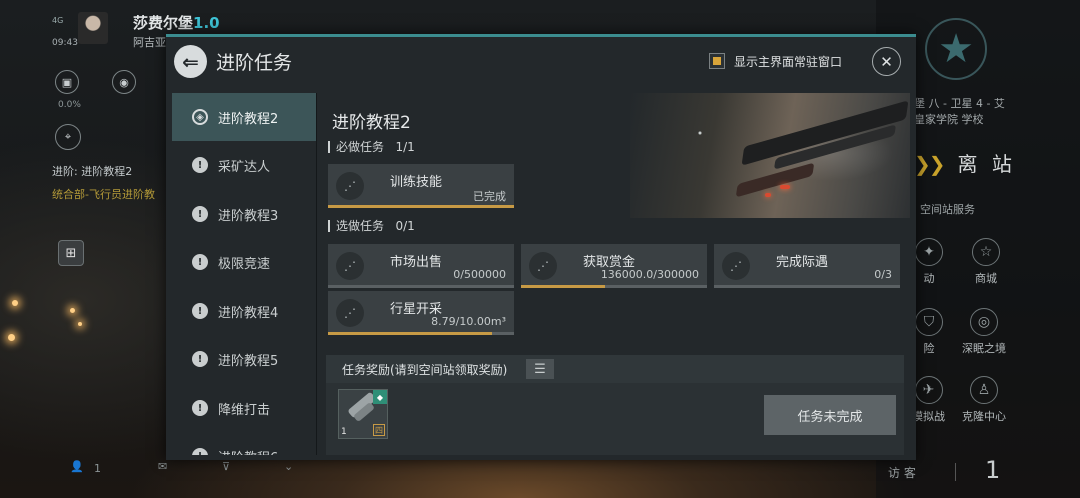 Image resolution: width=1080 pixels, height=498 pixels. I want to click on back-button: ⇐, so click(190, 61).